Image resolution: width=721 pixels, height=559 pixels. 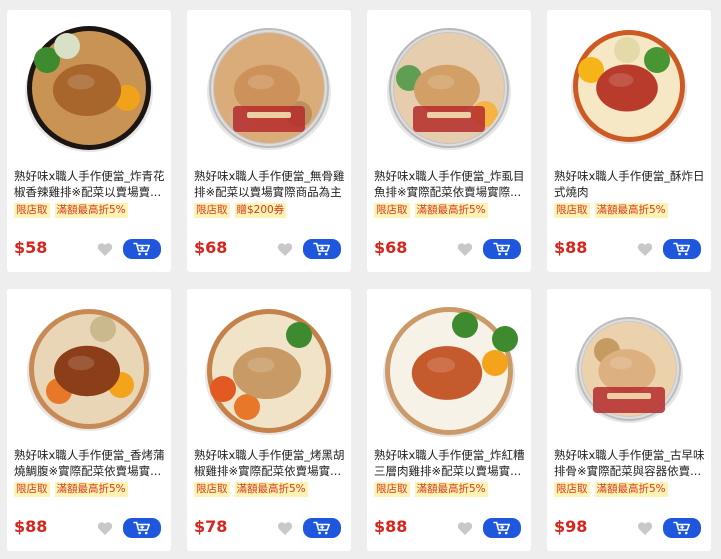 What do you see at coordinates (571, 526) in the screenshot?
I see `product-price: $98` at bounding box center [571, 526].